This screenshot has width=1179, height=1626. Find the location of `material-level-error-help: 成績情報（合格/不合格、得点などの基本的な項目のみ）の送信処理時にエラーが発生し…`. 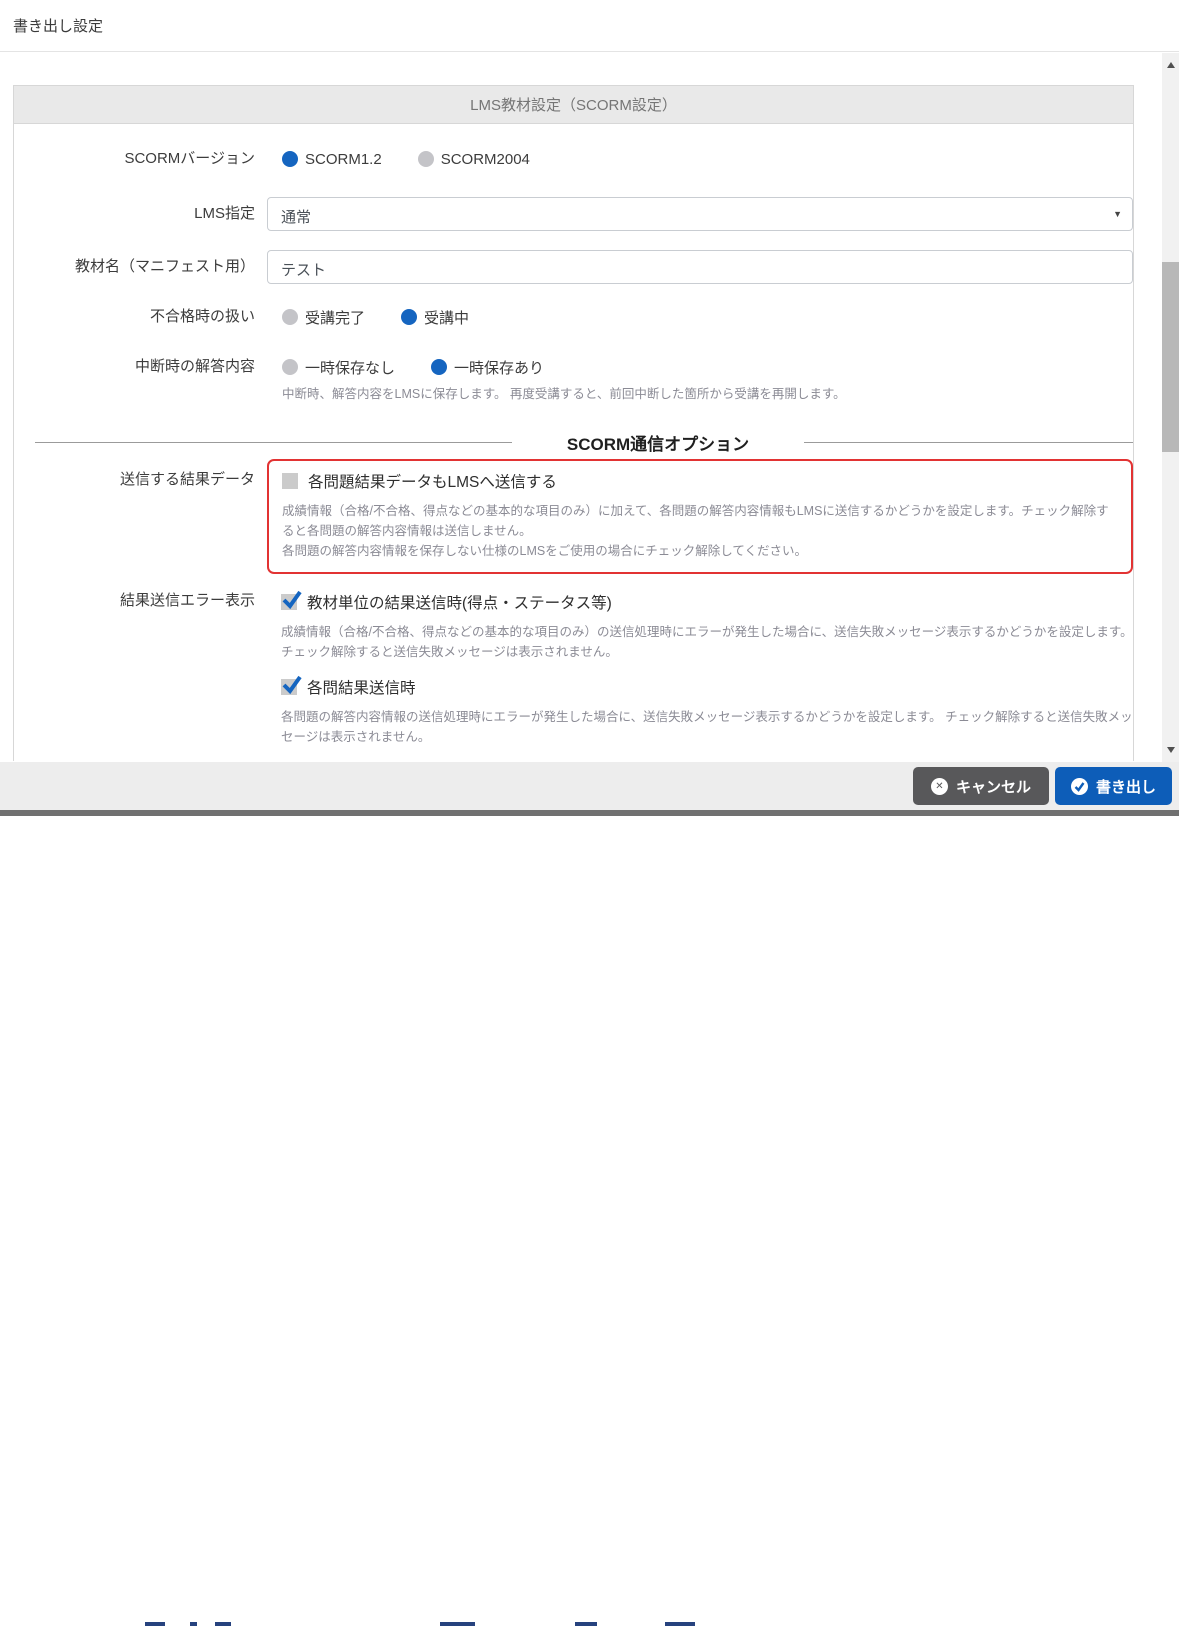

material-level-error-help: 成績情報（合格/不合格、得点などの基本的な項目のみ）の送信処理時にエラーが発生し… is located at coordinates (707, 642).